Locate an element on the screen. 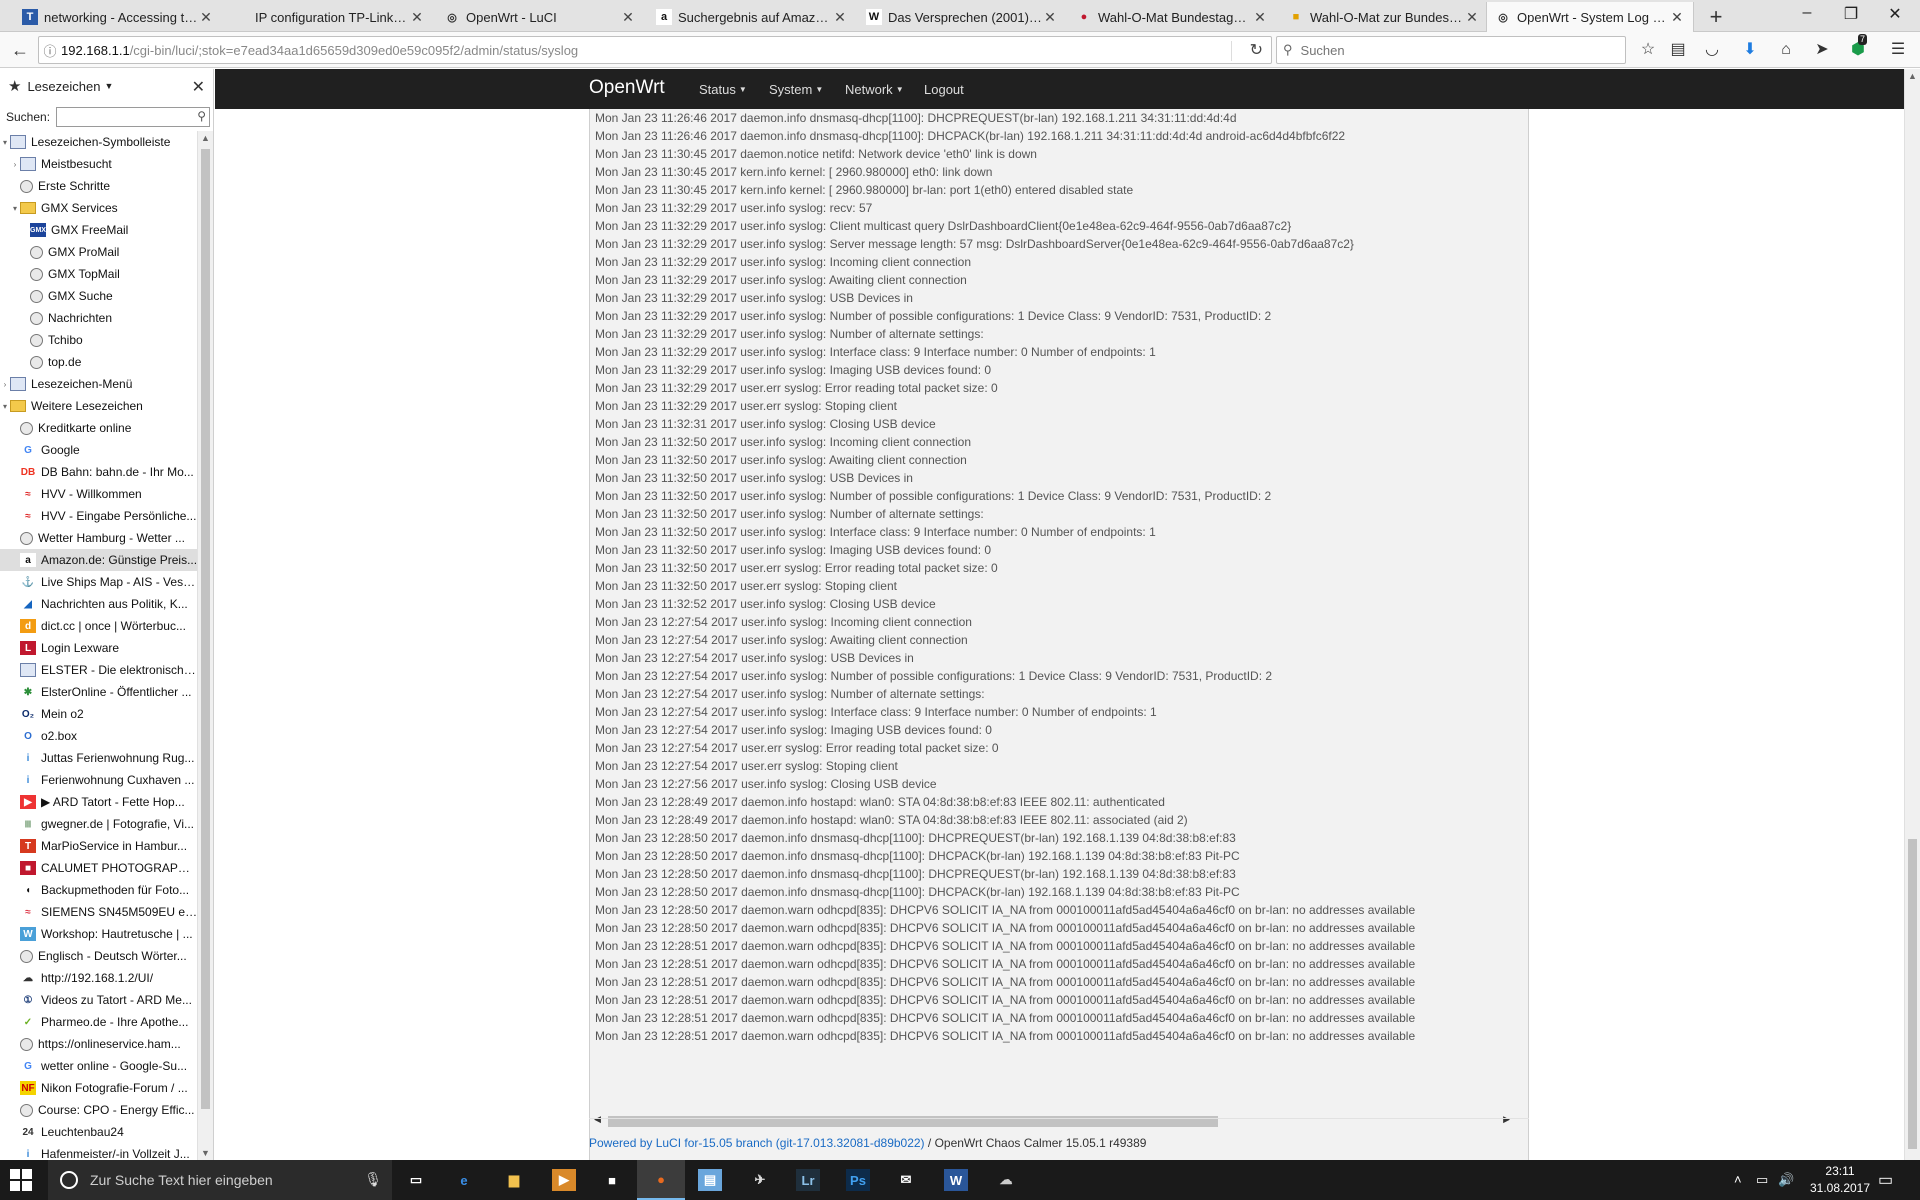 This screenshot has width=1920, height=1200. bookmark-item: Nachrichten is located at coordinates (99, 318).